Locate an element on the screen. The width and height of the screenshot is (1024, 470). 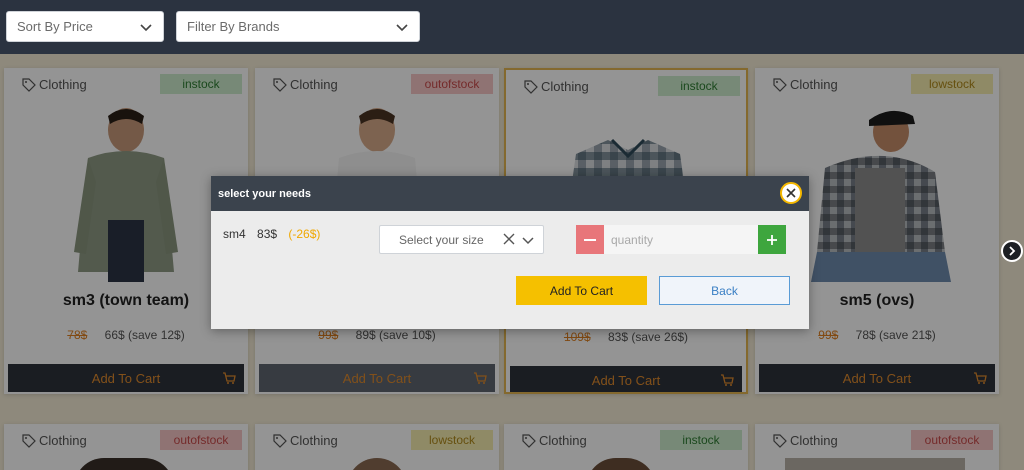
chevron-right-icon is located at coordinates (1012, 251).